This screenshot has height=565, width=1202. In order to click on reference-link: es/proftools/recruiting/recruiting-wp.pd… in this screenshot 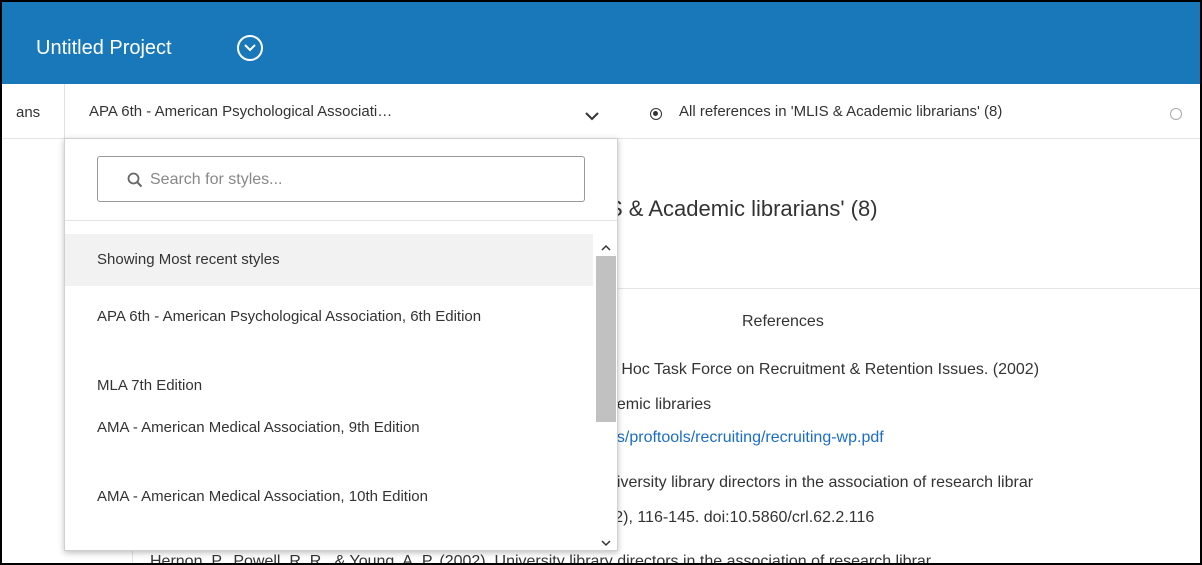, I will do `click(746, 438)`.